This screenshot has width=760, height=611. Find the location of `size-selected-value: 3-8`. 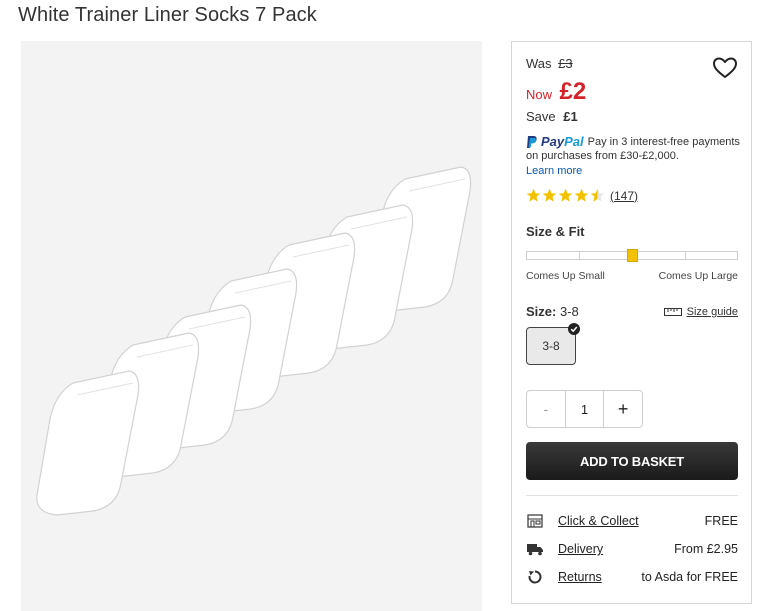

size-selected-value: 3-8 is located at coordinates (569, 311).